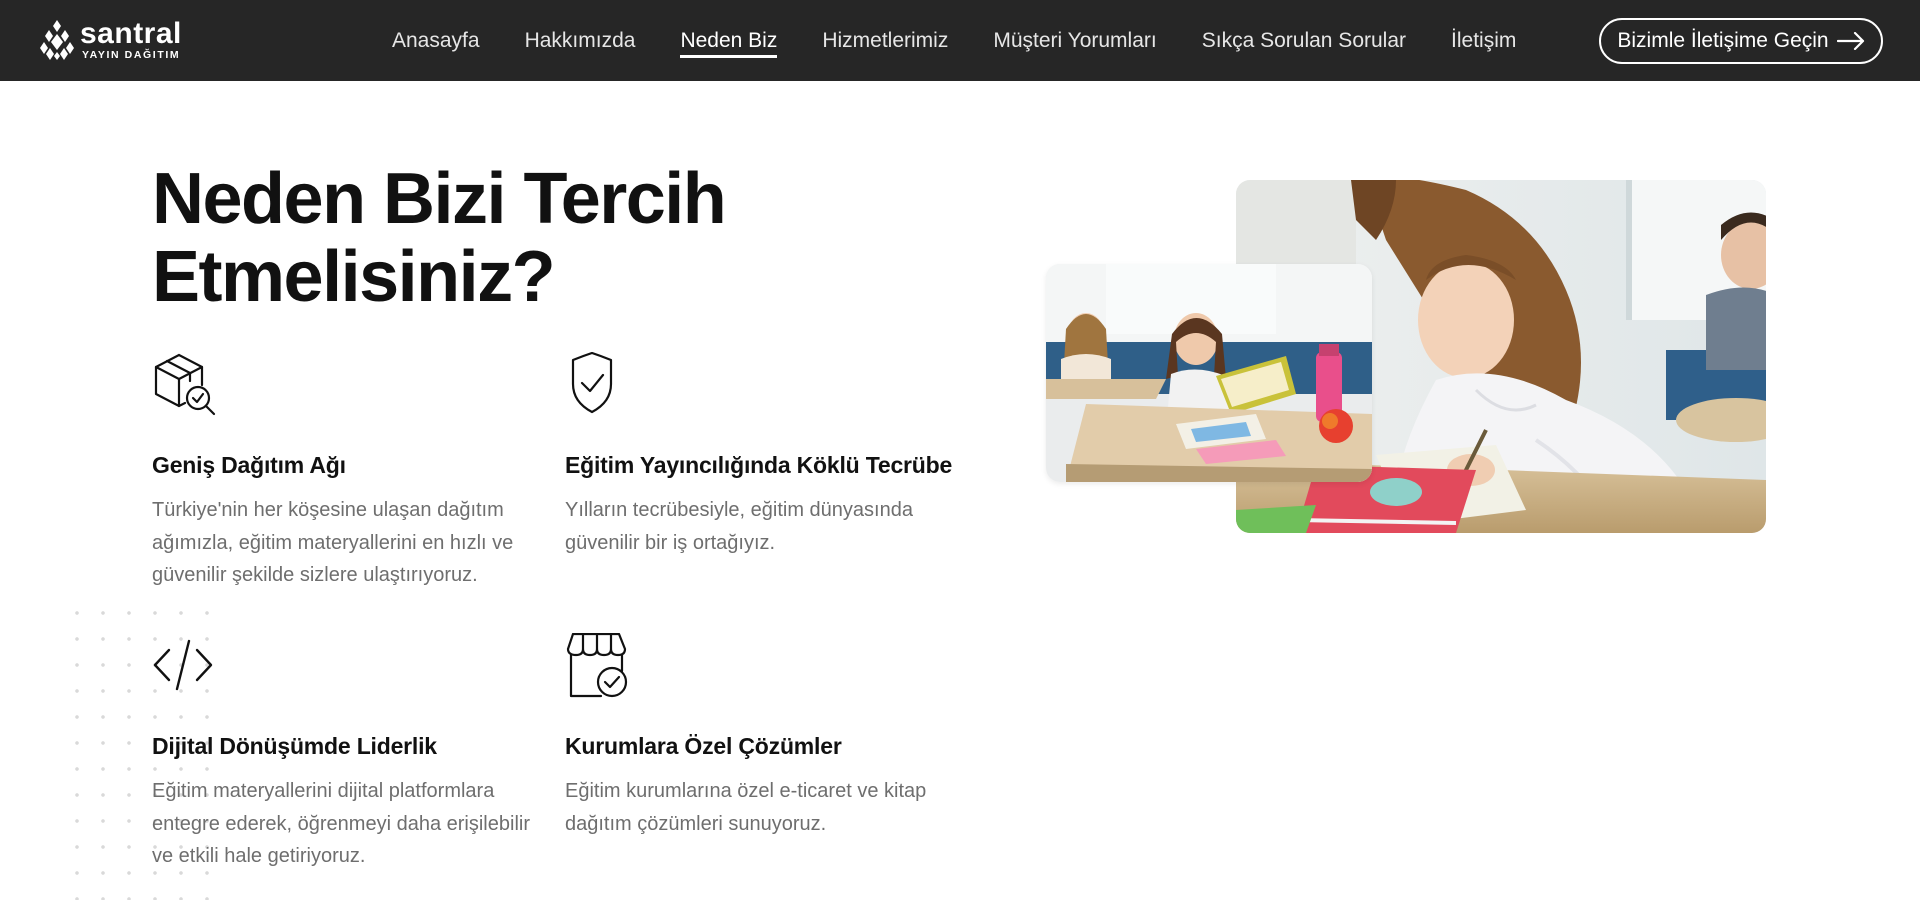 This screenshot has height=915, width=1920. What do you see at coordinates (703, 746) in the screenshot?
I see `feature-title: Kurumlara Özel Çözümler` at bounding box center [703, 746].